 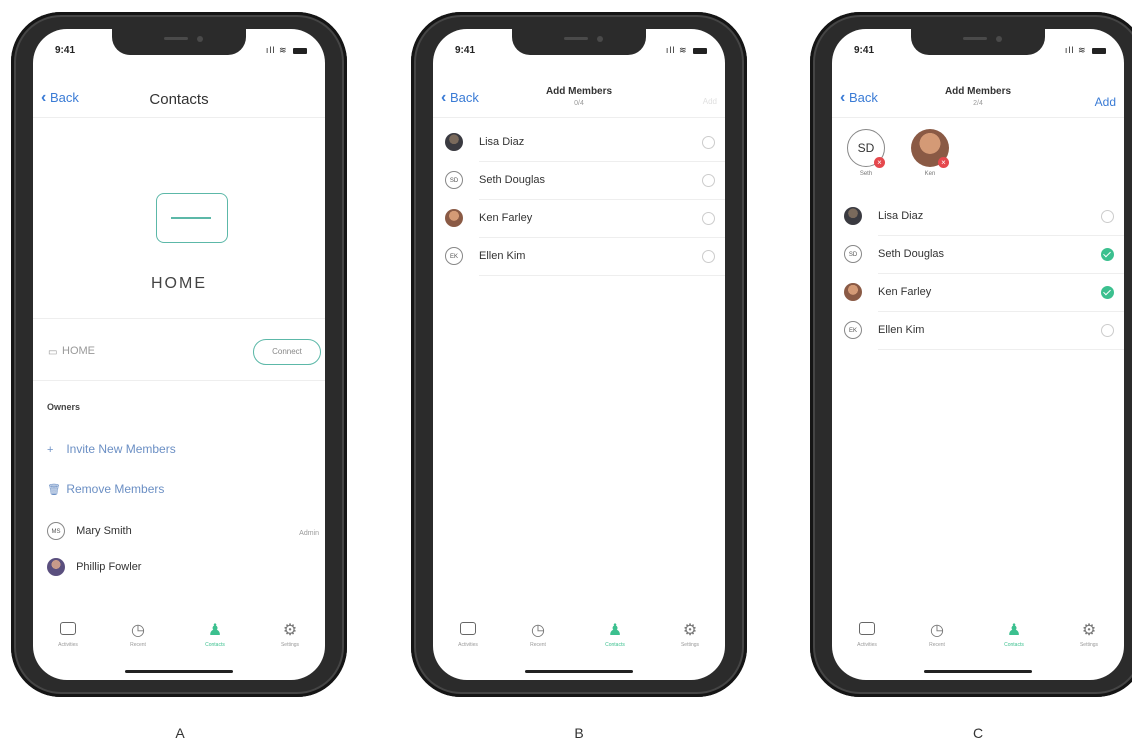 What do you see at coordinates (853, 254) in the screenshot?
I see `avatar: SD` at bounding box center [853, 254].